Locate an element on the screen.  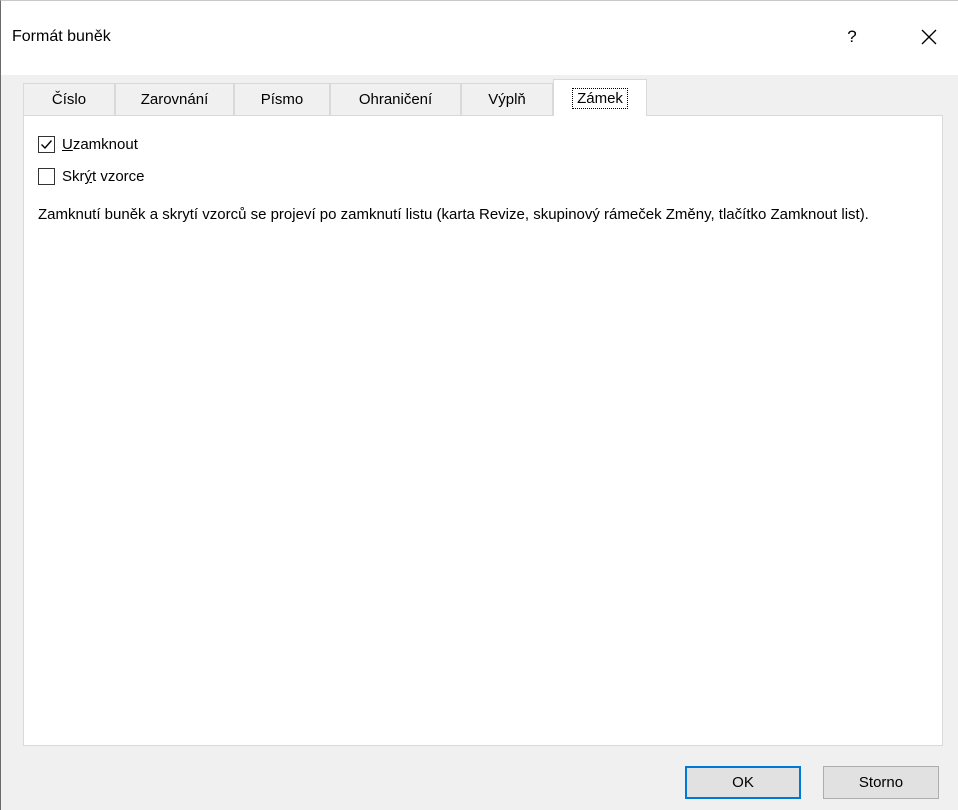
cancel-button: Storno is located at coordinates (881, 782).